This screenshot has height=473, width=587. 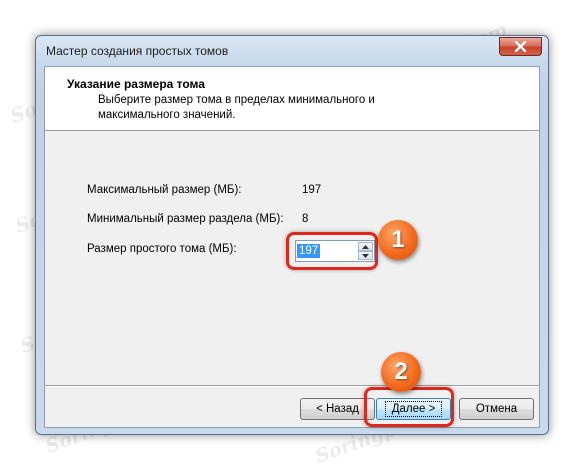 What do you see at coordinates (312, 190) in the screenshot?
I see `max-size-value: 197` at bounding box center [312, 190].